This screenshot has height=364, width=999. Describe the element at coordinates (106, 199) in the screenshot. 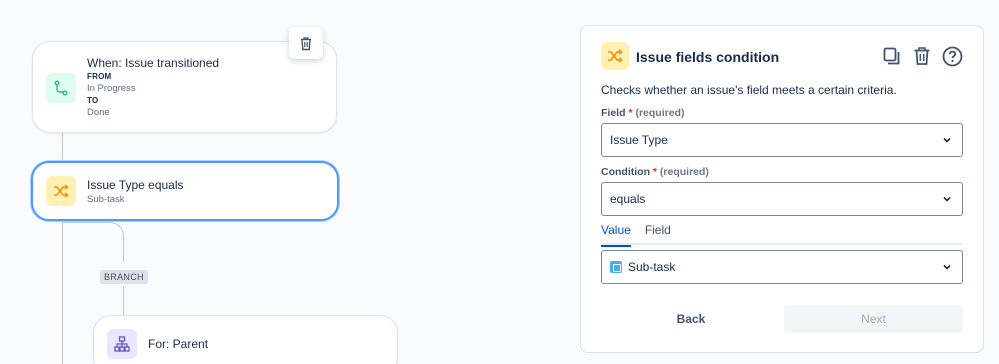

I see `condition-subtitle: Sub-task` at that location.